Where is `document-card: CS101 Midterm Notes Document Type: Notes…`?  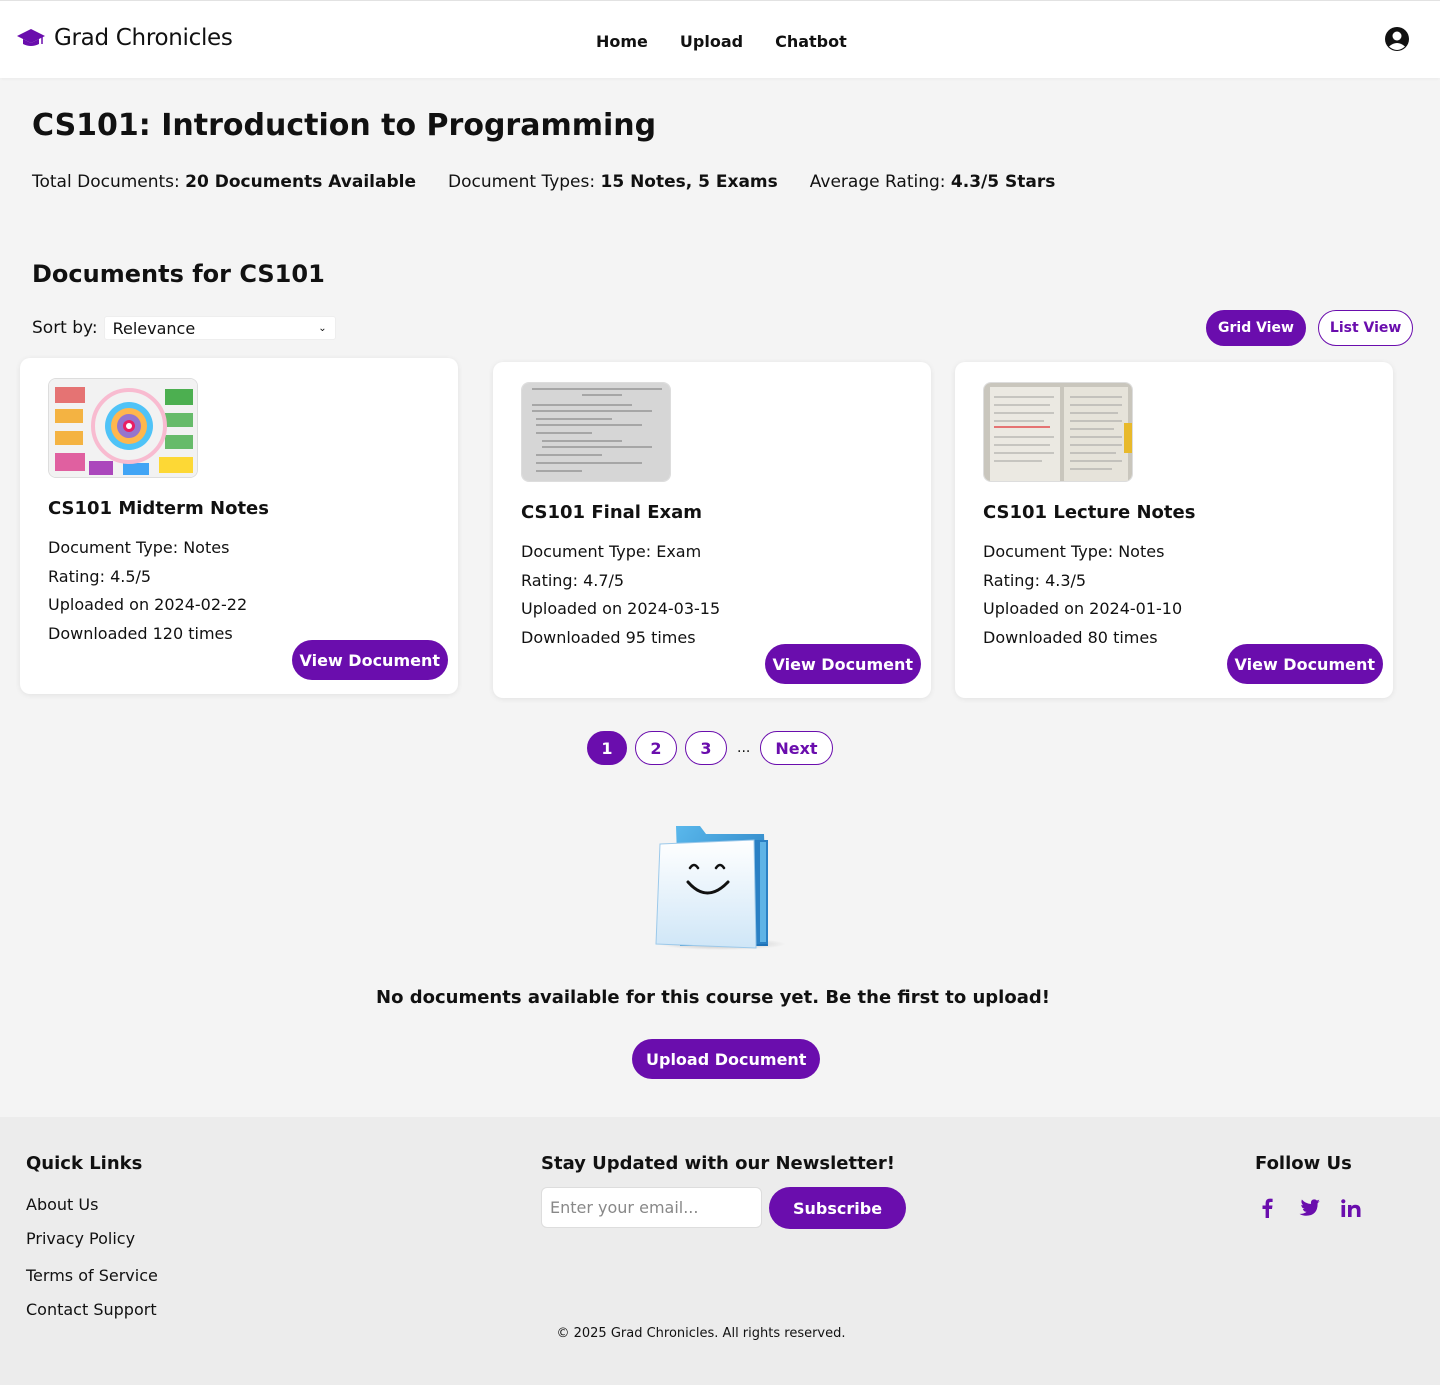
document-card: CS101 Midterm Notes Document Type: Notes… is located at coordinates (239, 526).